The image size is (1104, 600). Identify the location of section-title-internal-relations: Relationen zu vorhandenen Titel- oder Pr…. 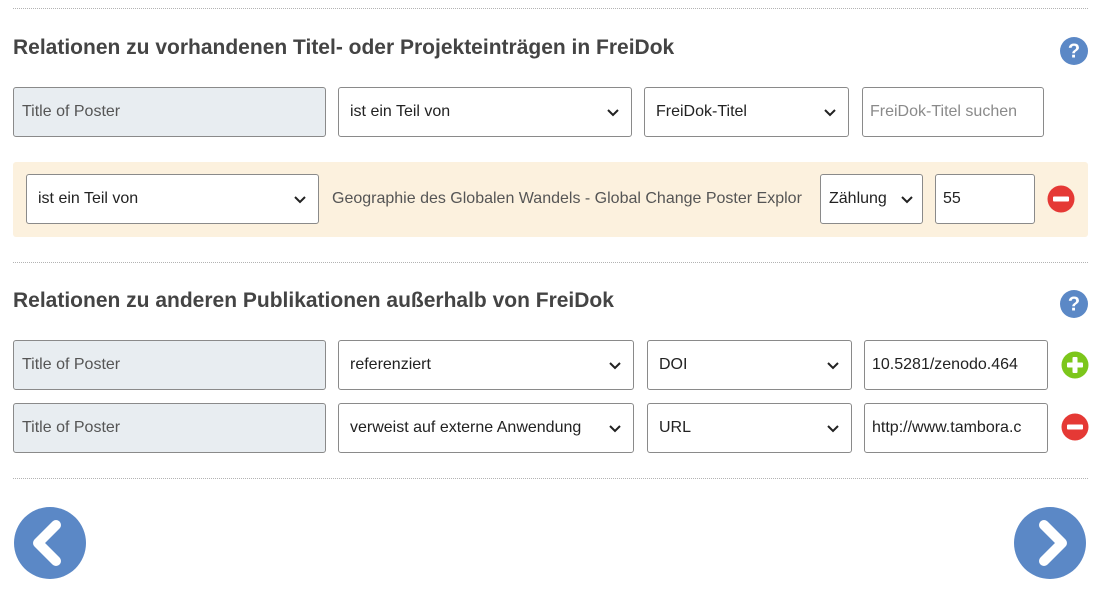
(344, 47).